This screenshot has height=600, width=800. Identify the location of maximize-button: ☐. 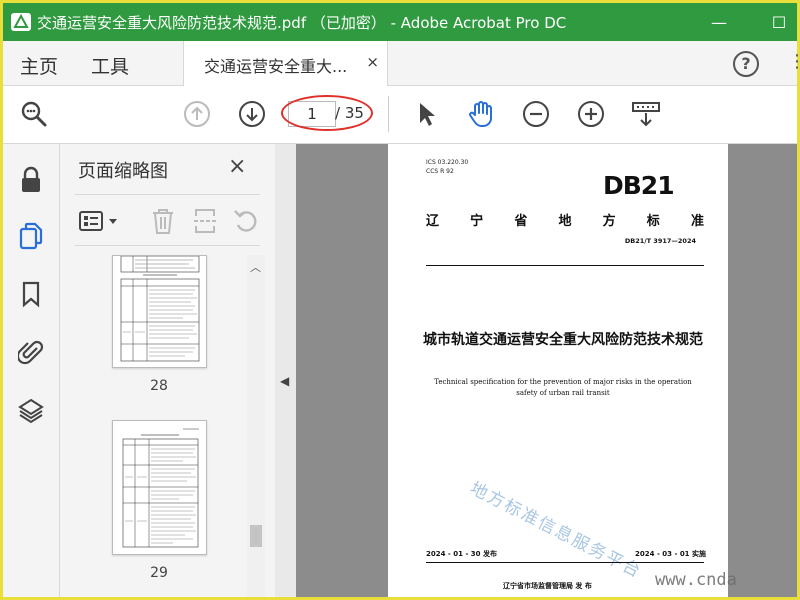
(779, 22).